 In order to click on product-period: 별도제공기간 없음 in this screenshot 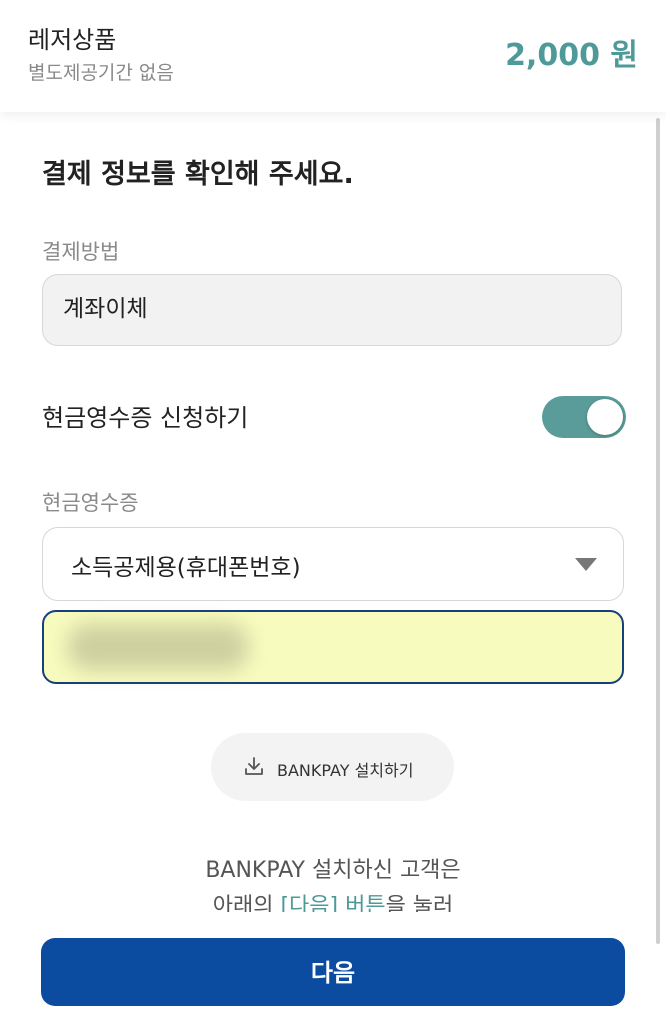, I will do `click(101, 73)`.